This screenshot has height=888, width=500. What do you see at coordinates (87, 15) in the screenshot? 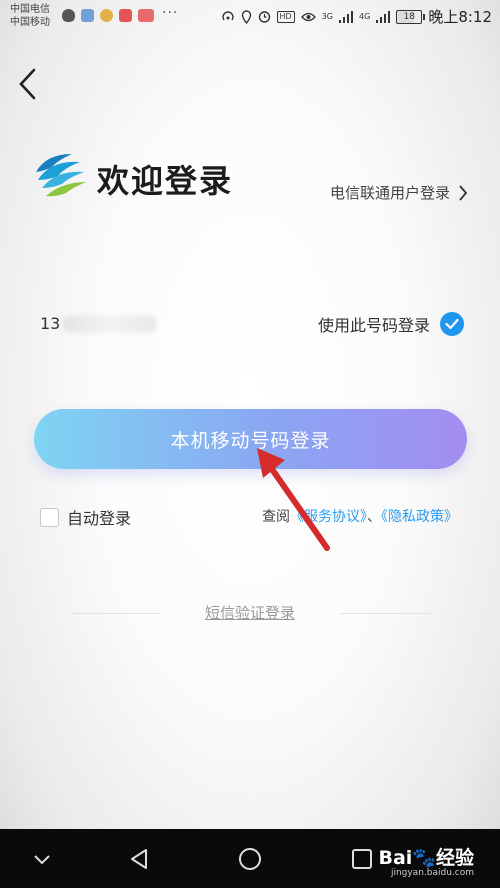
I see `app-icon` at bounding box center [87, 15].